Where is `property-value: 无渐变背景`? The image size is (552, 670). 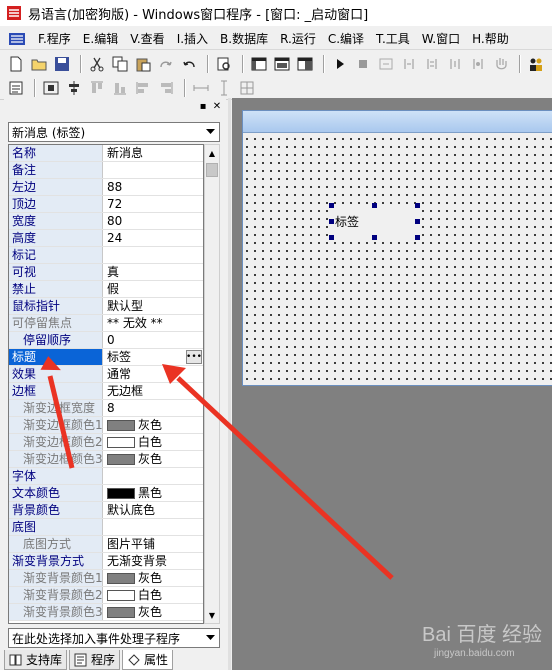
property-value: 无渐变背景 is located at coordinates (153, 561).